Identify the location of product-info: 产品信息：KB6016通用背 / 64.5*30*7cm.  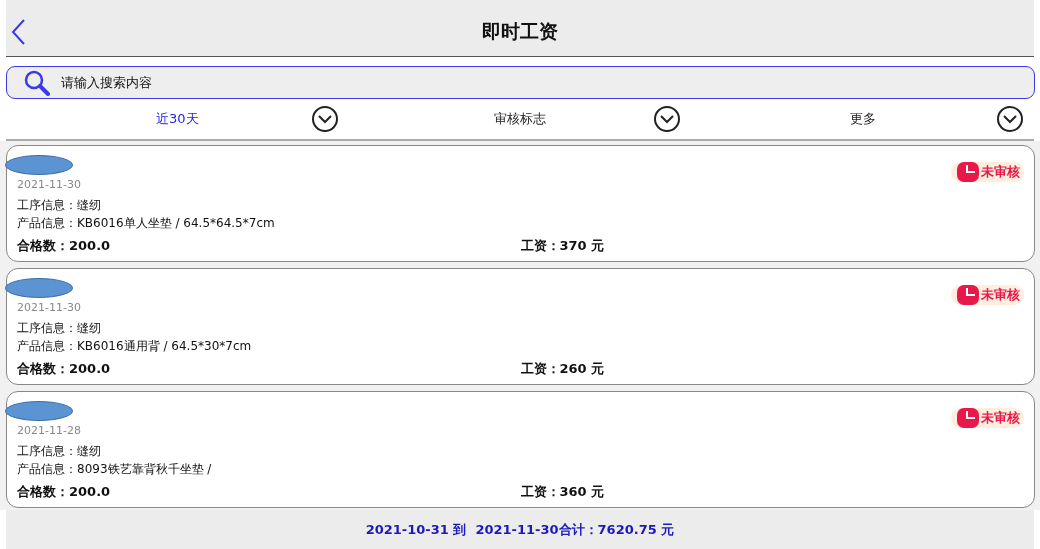
(135, 346).